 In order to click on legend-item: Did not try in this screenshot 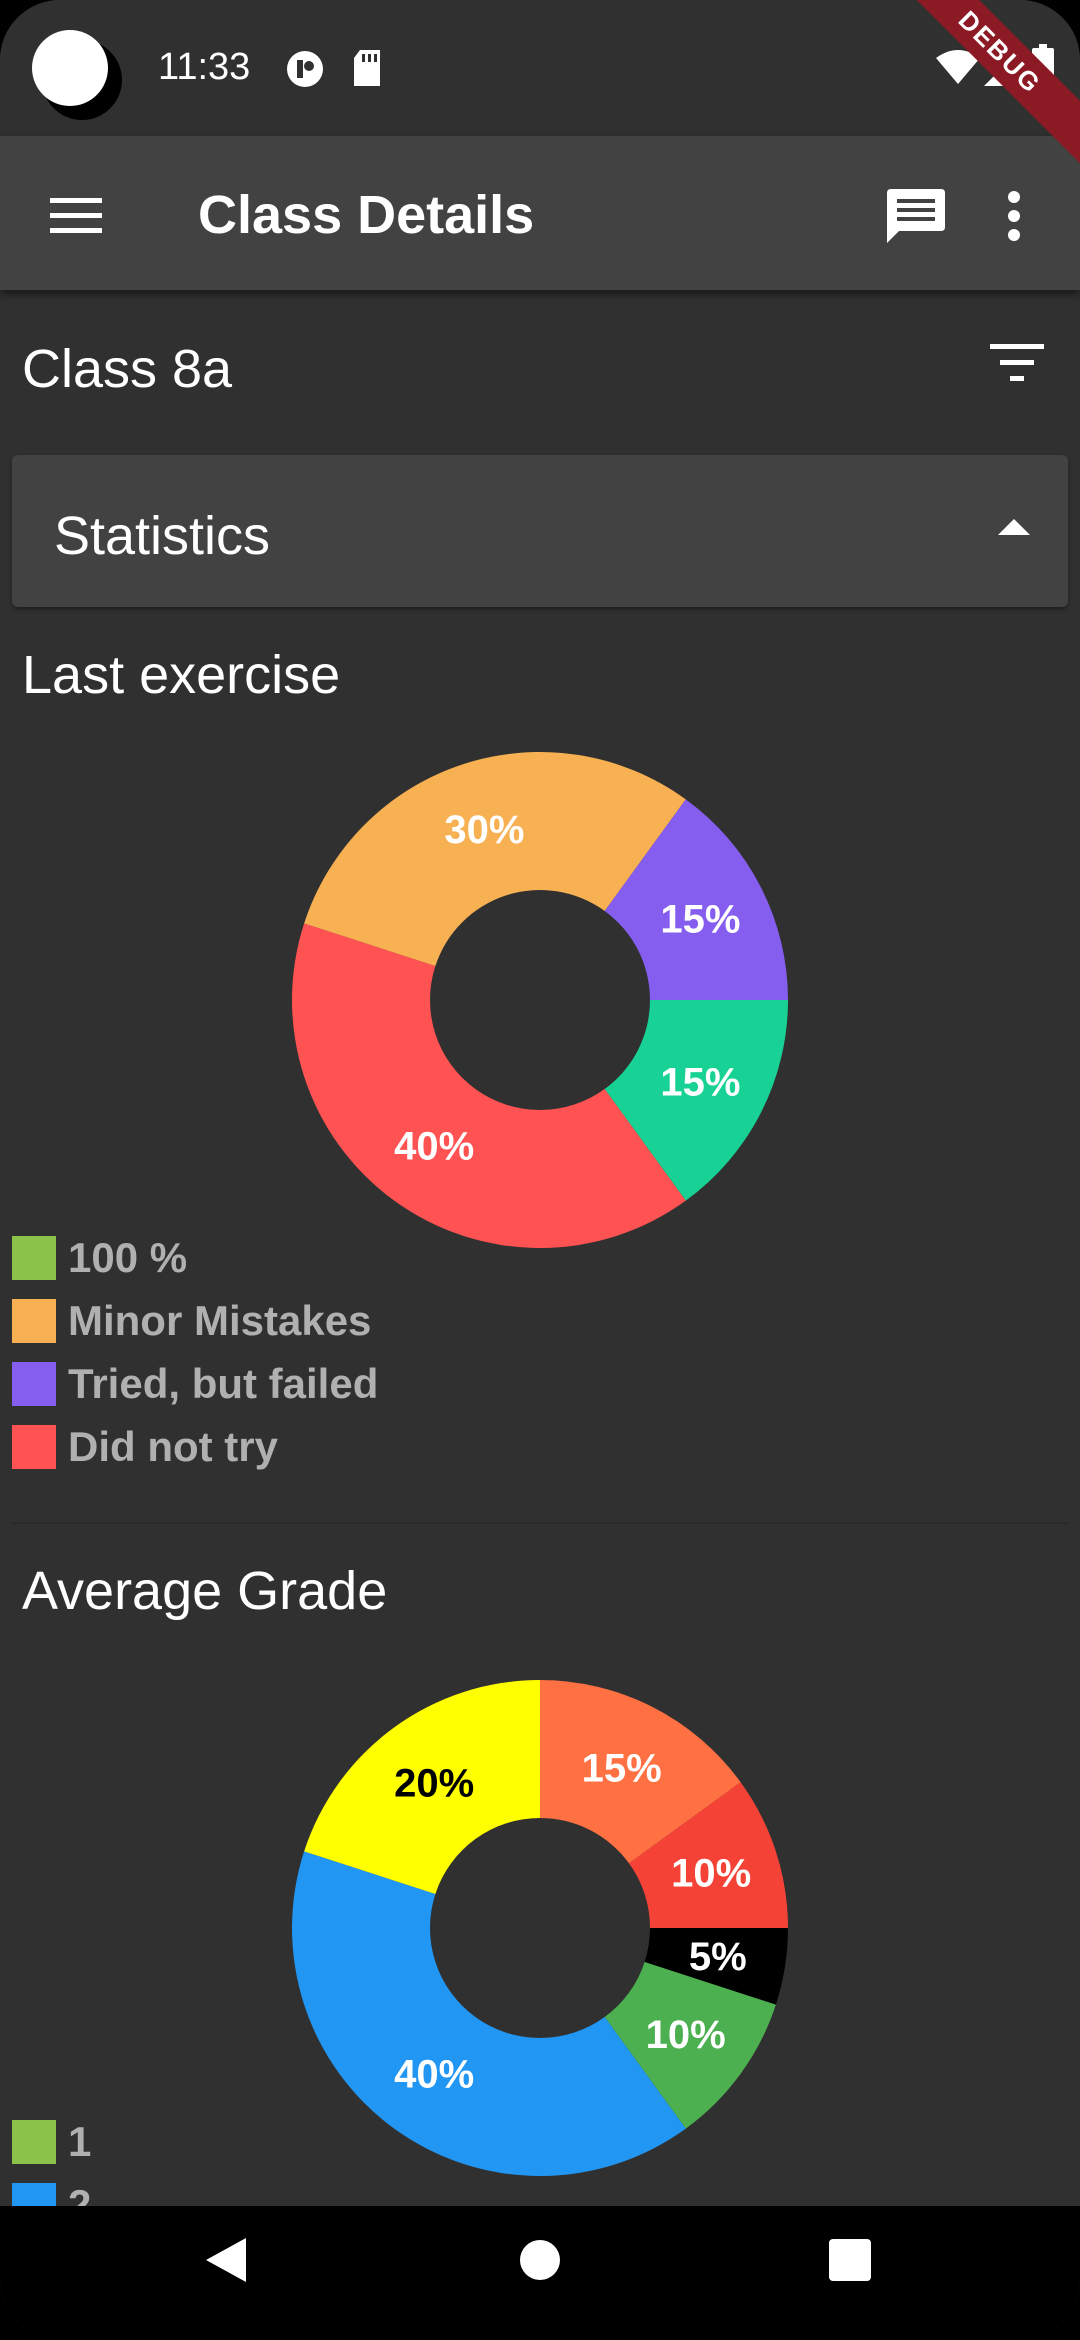, I will do `click(195, 1446)`.